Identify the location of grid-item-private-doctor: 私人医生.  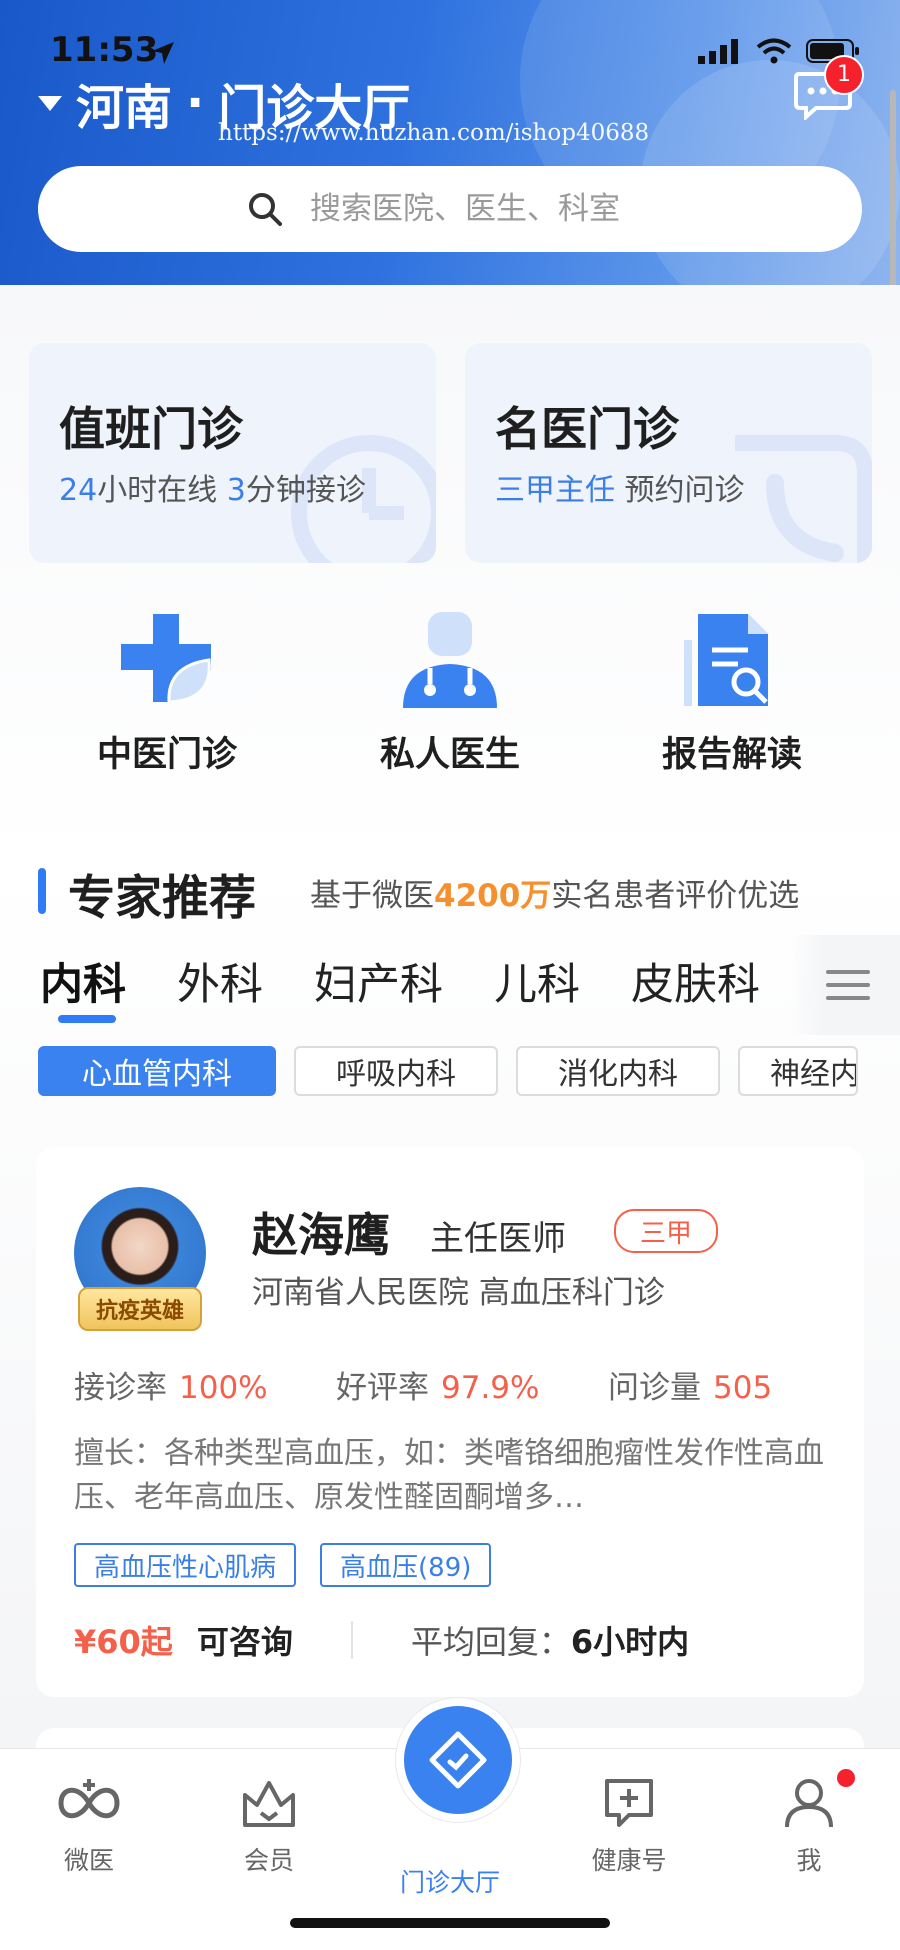
(450, 693).